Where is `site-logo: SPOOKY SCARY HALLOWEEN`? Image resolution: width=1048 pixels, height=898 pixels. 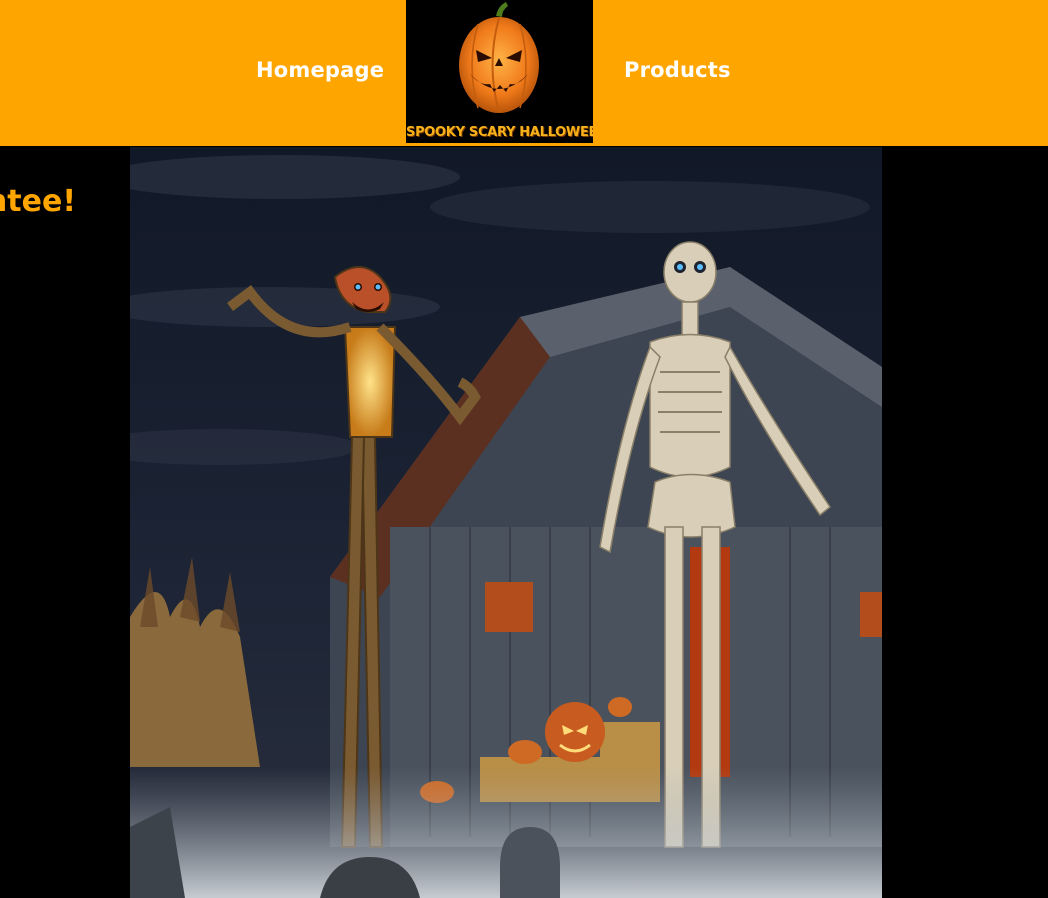 site-logo: SPOOKY SCARY HALLOWEEN is located at coordinates (499, 71).